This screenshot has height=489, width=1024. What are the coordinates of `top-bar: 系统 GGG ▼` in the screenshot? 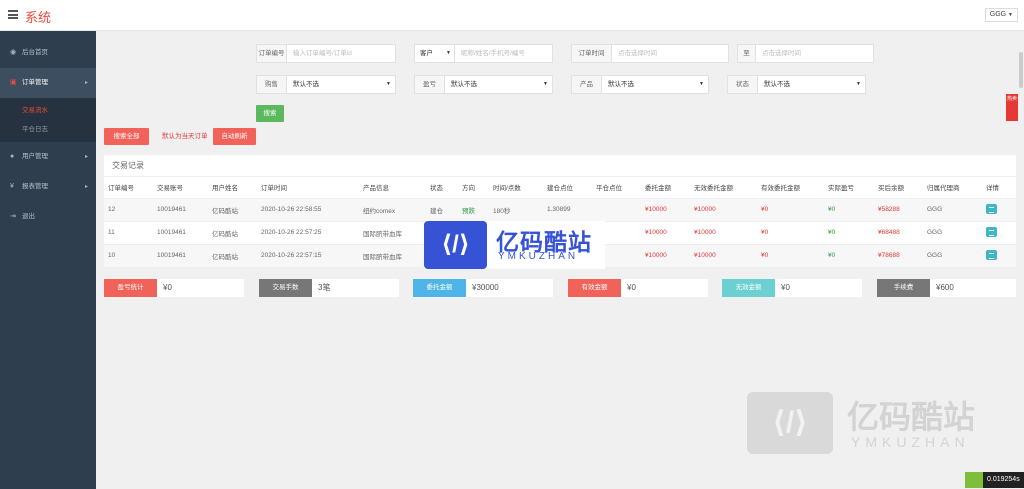 It's located at (512, 15).